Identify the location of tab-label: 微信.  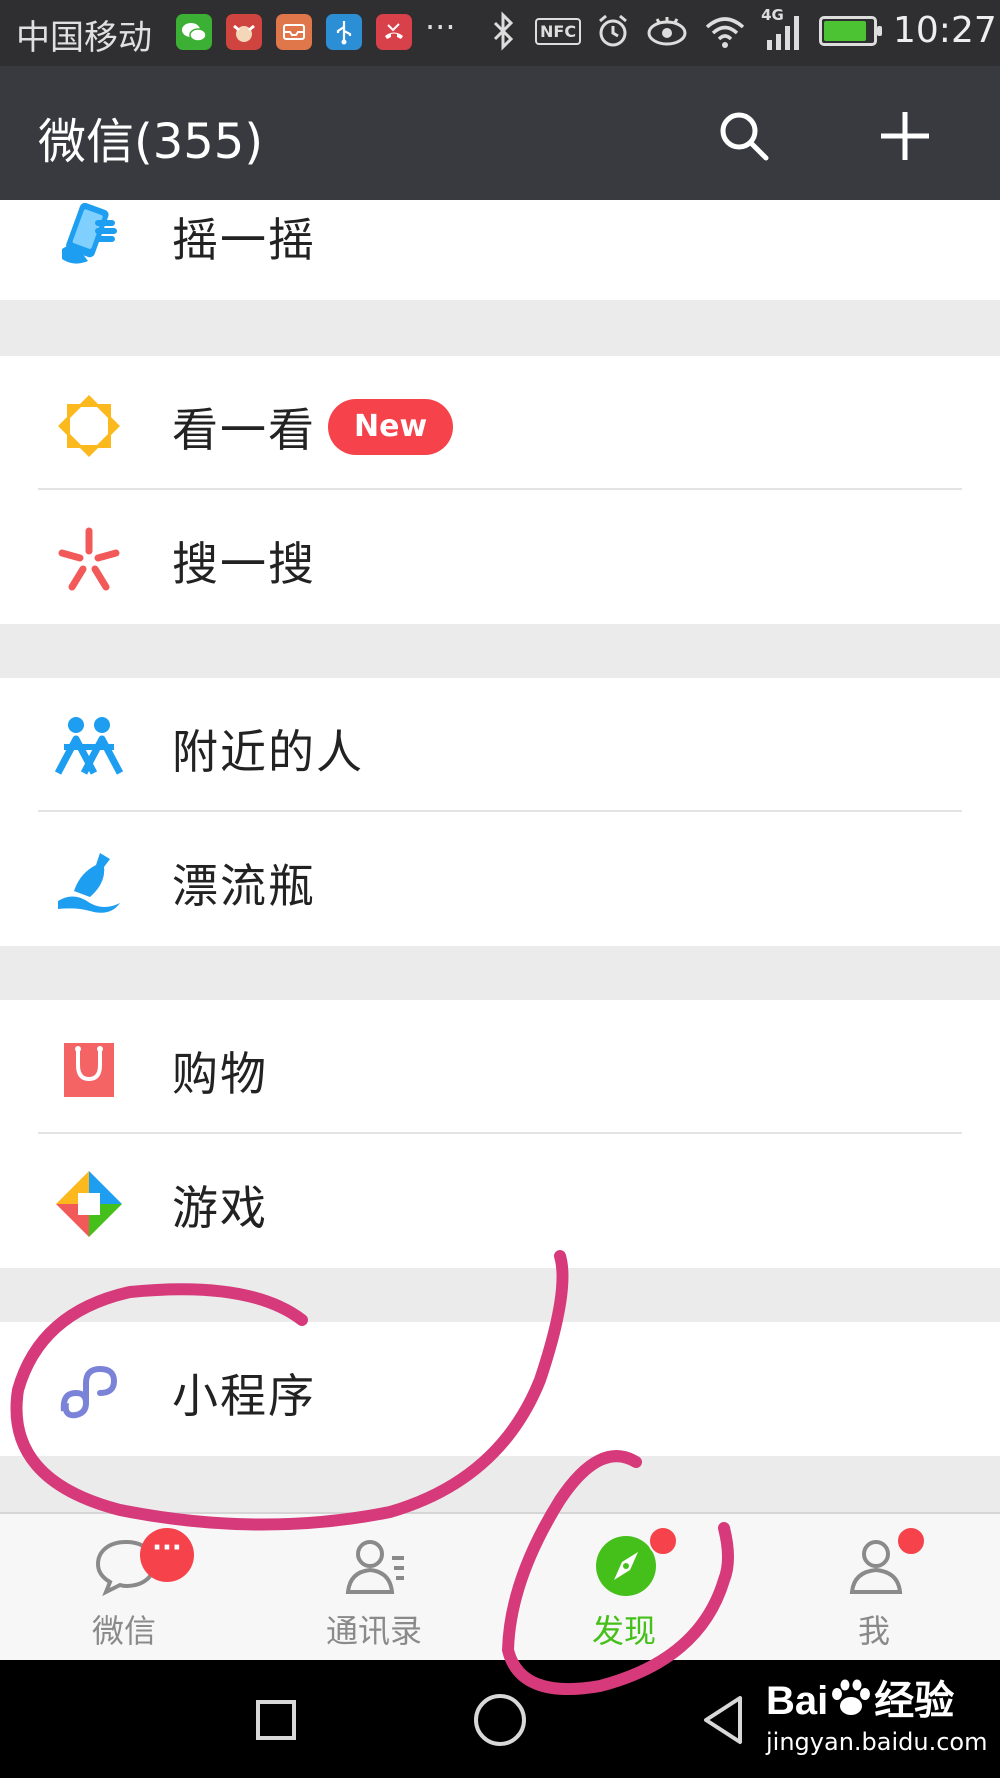
(123, 1631).